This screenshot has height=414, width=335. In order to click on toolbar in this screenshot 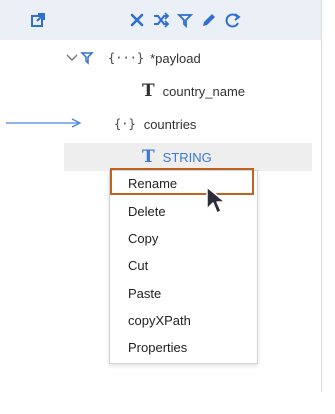, I will do `click(160, 20)`.